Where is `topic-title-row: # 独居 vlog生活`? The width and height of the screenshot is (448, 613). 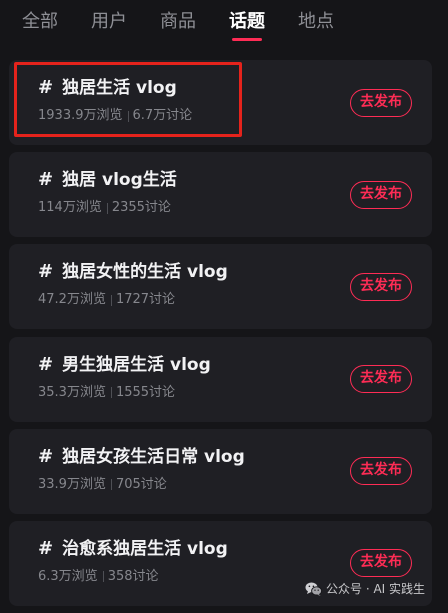
topic-title-row: # 独居 vlog生活 is located at coordinates (107, 180).